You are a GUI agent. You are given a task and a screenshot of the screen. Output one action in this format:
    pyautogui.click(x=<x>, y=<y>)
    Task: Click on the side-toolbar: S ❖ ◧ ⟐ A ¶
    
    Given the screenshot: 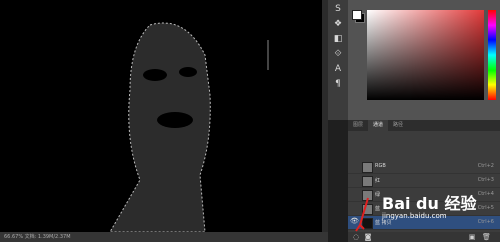 What is the action you would take?
    pyautogui.click(x=338, y=60)
    